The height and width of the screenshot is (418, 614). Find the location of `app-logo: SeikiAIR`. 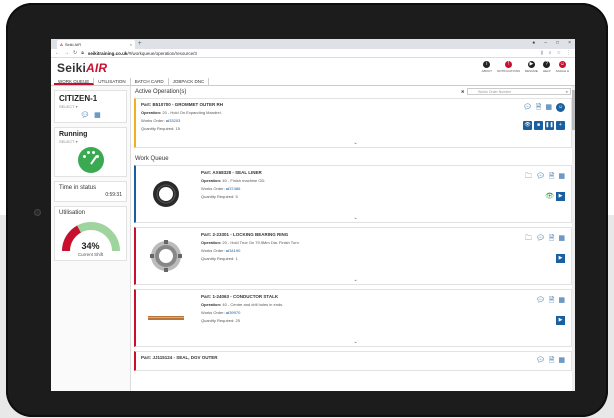

app-logo: SeikiAIR is located at coordinates (82, 68).